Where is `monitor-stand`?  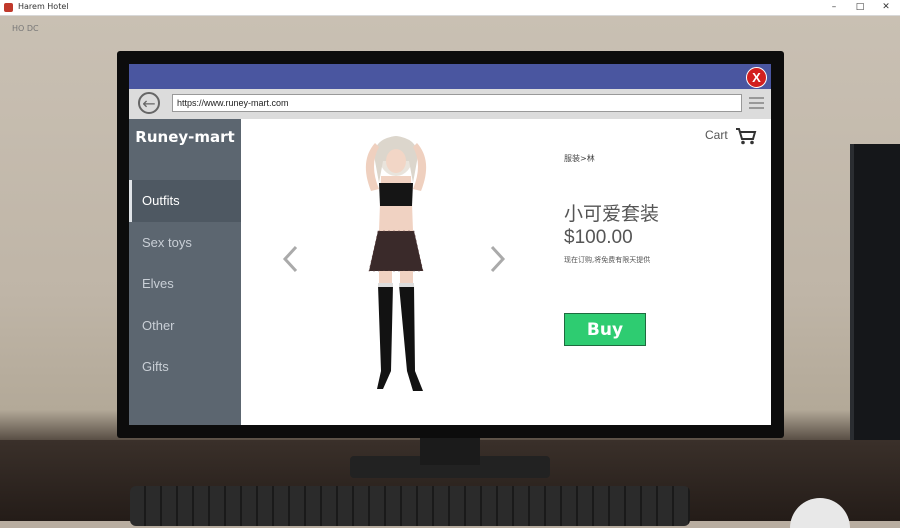 monitor-stand is located at coordinates (450, 450).